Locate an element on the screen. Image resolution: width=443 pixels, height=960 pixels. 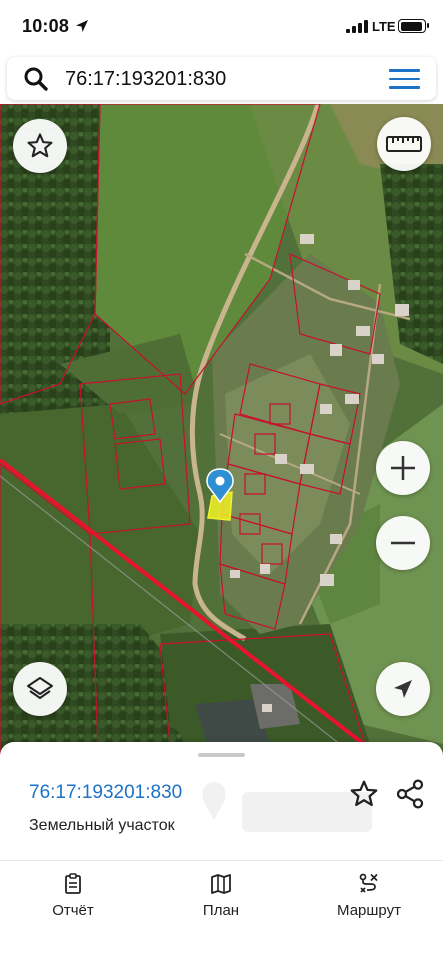
status-bar: 10:08 LTE is located at coordinates (221, 27).